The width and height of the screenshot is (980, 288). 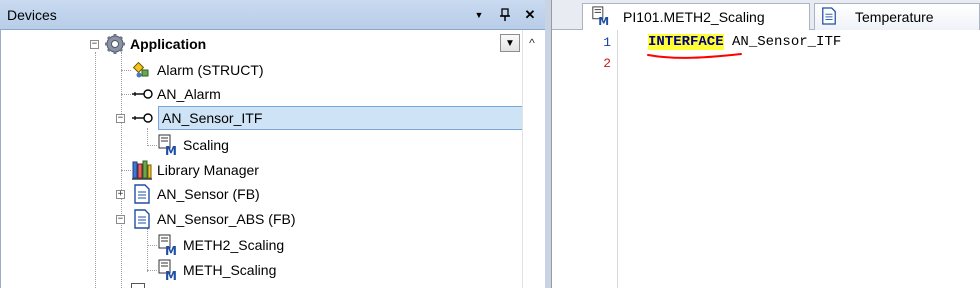 I want to click on tree-item-label: Scaling, so click(x=206, y=145).